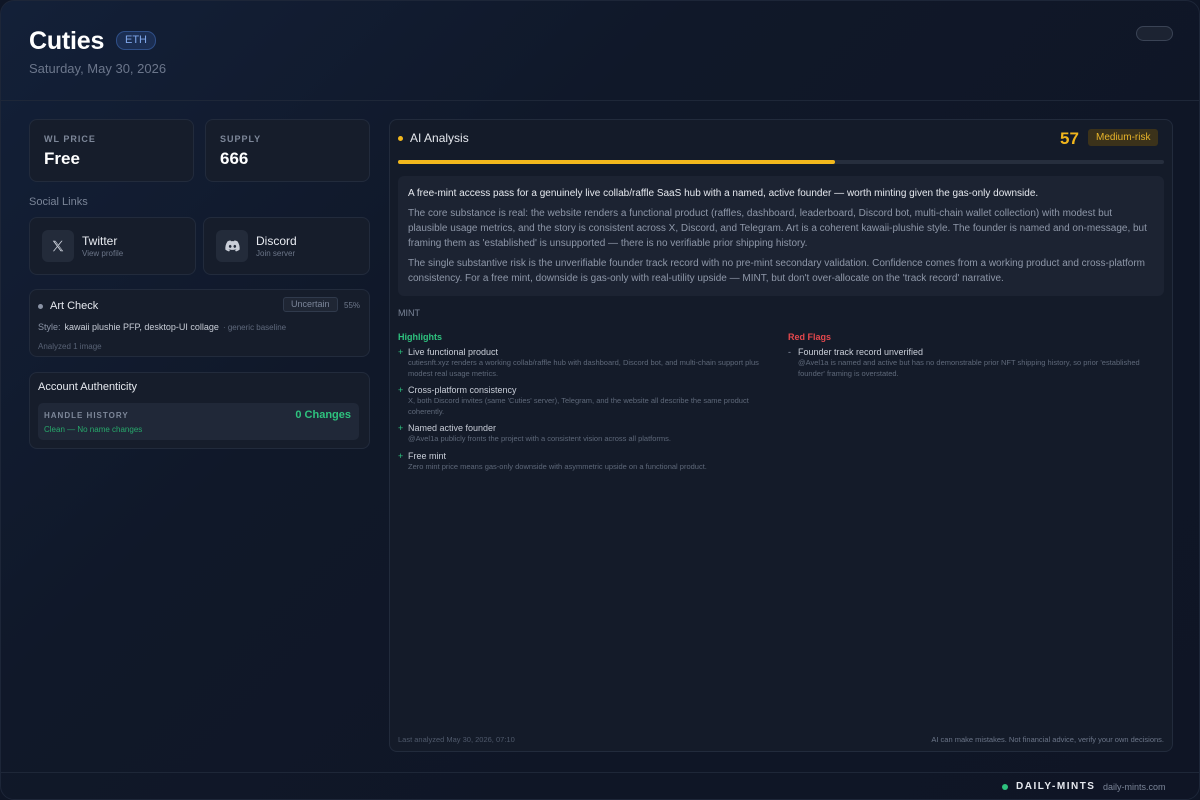 The width and height of the screenshot is (1200, 800). What do you see at coordinates (103, 253) in the screenshot?
I see `twitter-sub: View profile` at bounding box center [103, 253].